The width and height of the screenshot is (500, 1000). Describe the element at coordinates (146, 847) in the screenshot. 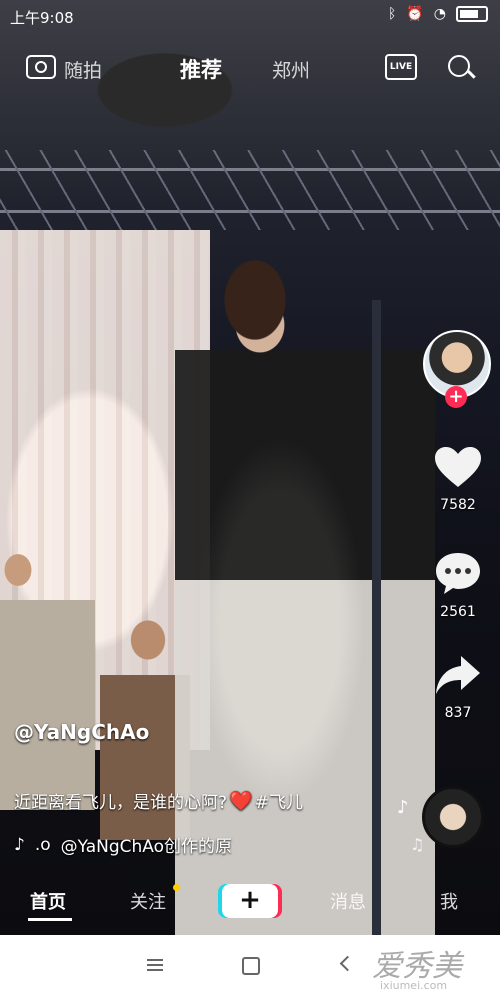

I see `music-title: @YaNgChAo创作的原` at that location.